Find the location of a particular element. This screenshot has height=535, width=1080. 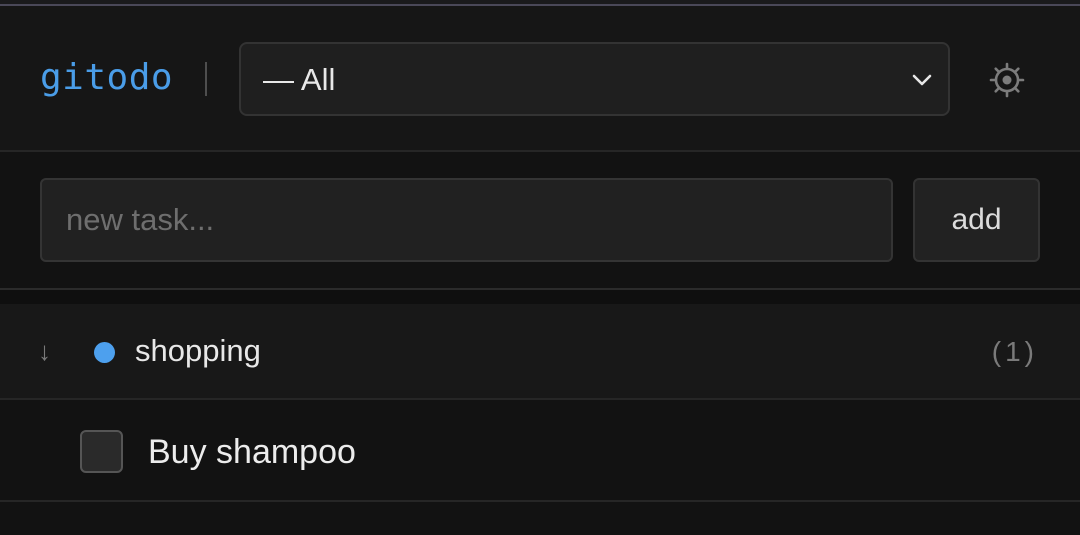

brand-separator is located at coordinates (206, 79).